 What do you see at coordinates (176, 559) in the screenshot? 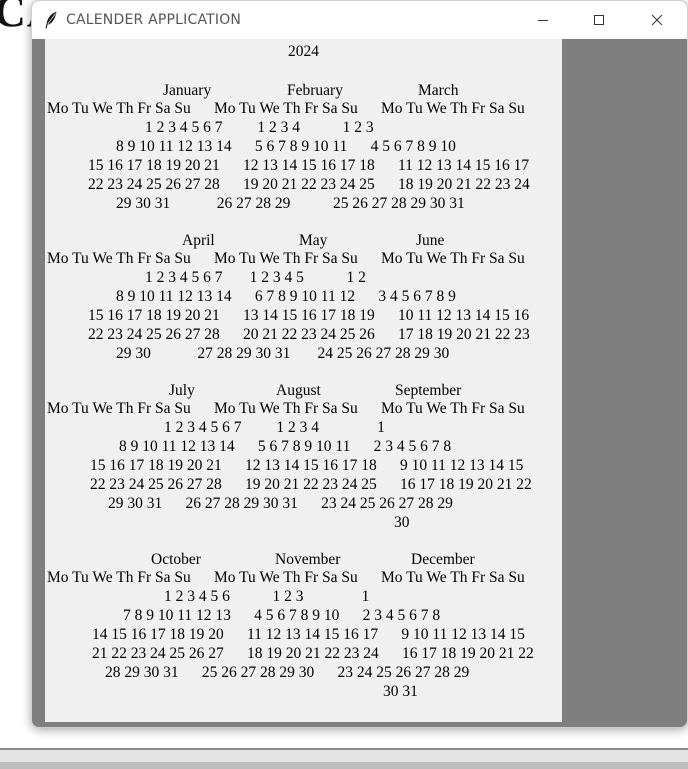
I see `month-name: October` at bounding box center [176, 559].